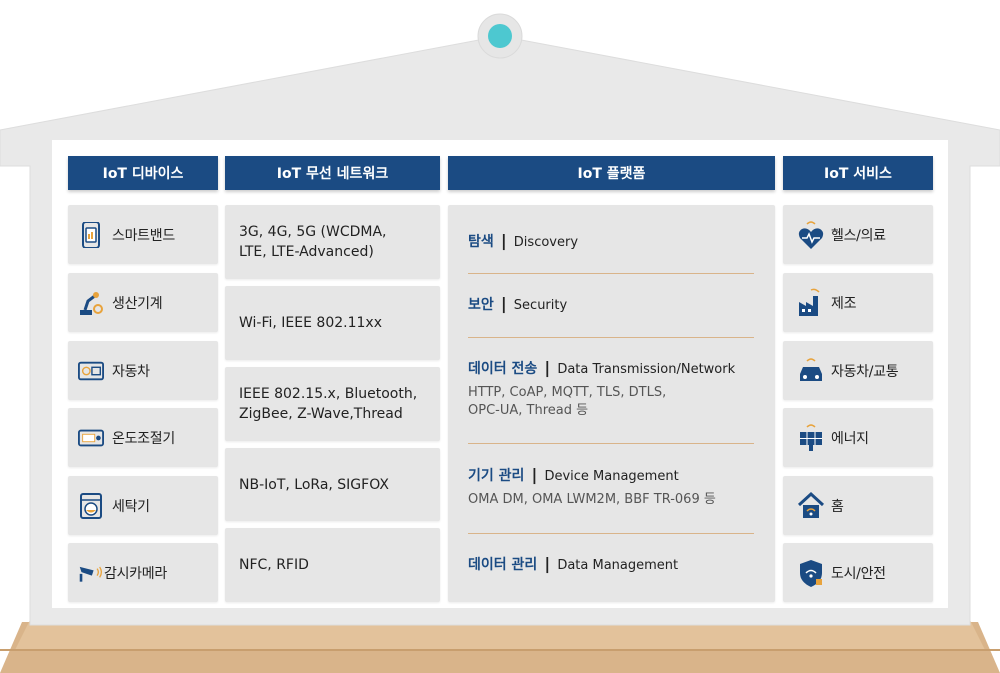  I want to click on service-label: 제조, so click(844, 303).